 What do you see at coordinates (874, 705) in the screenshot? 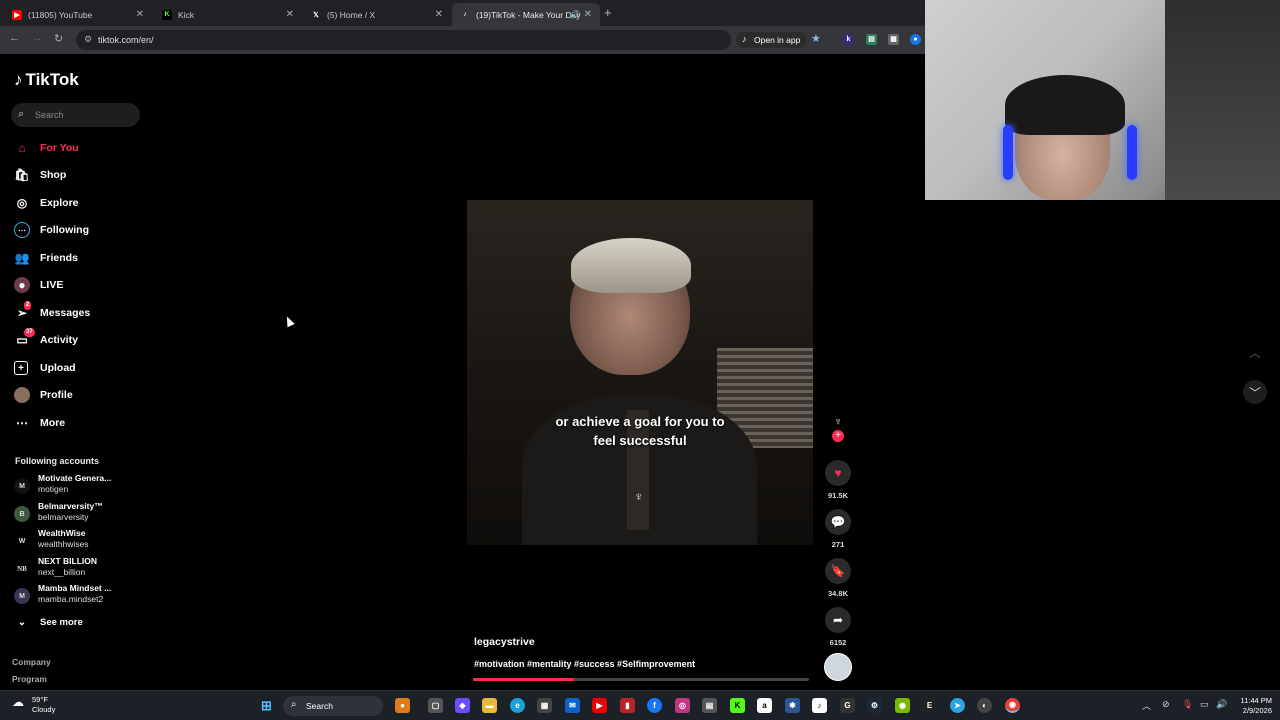
I see `steam-icon: ⚙` at bounding box center [874, 705].